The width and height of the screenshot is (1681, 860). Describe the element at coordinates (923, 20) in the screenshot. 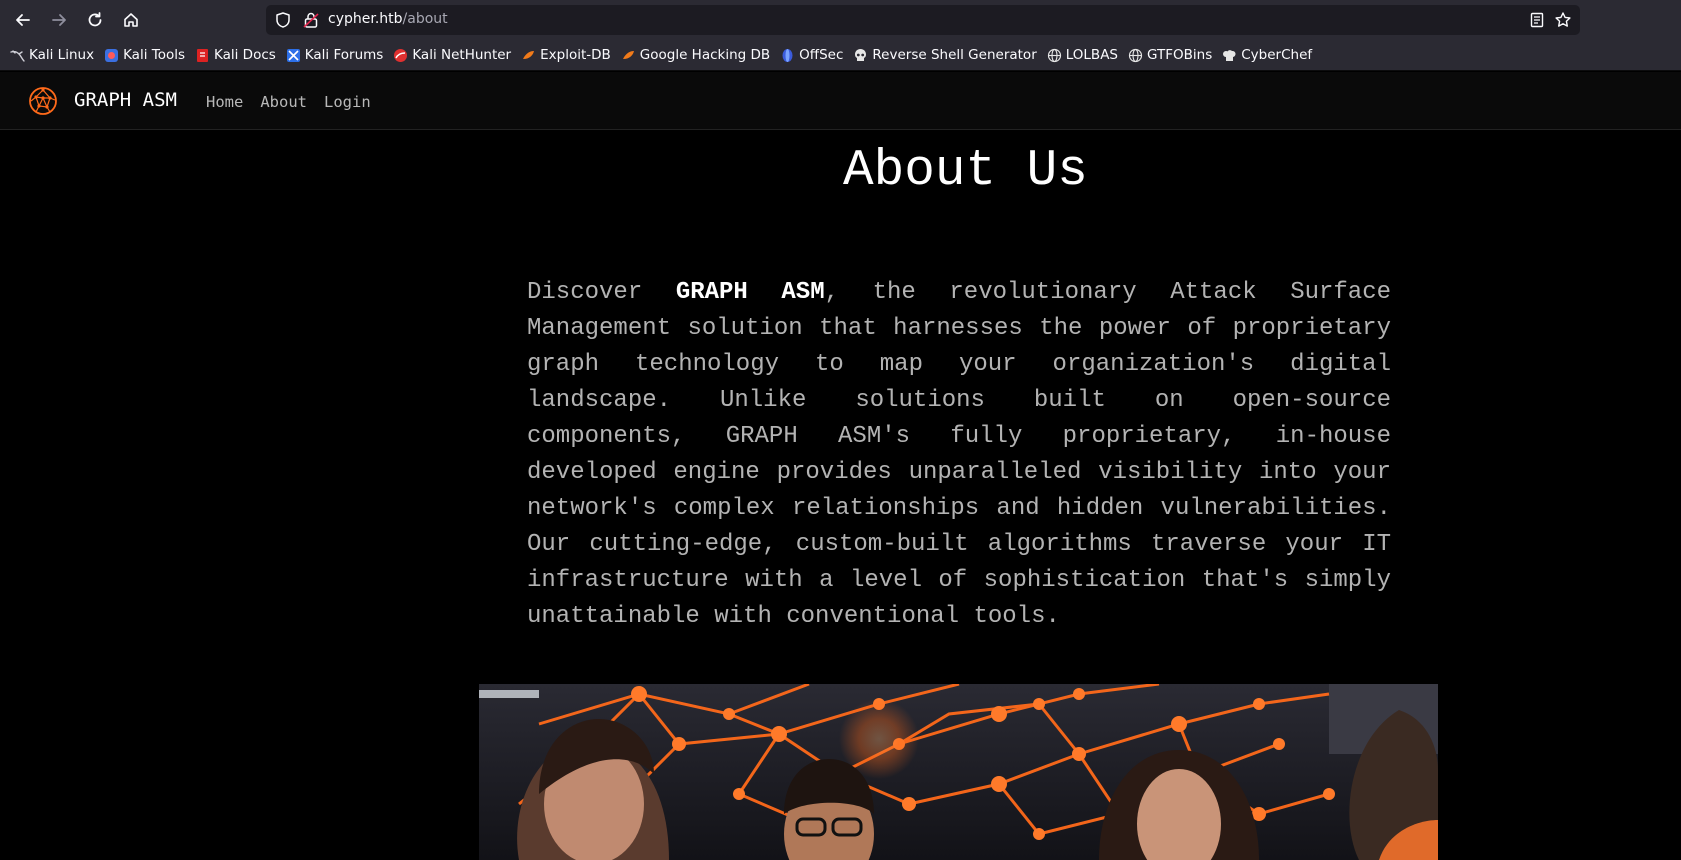

I see `address-bar: cypher.htb/about` at that location.